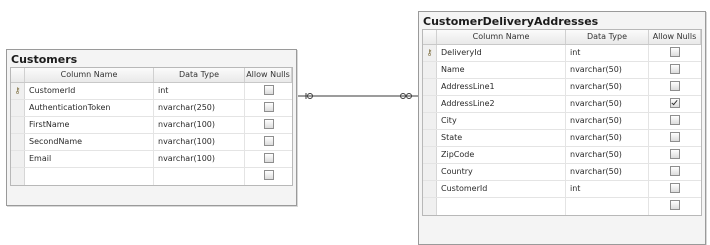 The height and width of the screenshot is (245, 710). I want to click on table-title-customers: Customers, so click(44, 59).